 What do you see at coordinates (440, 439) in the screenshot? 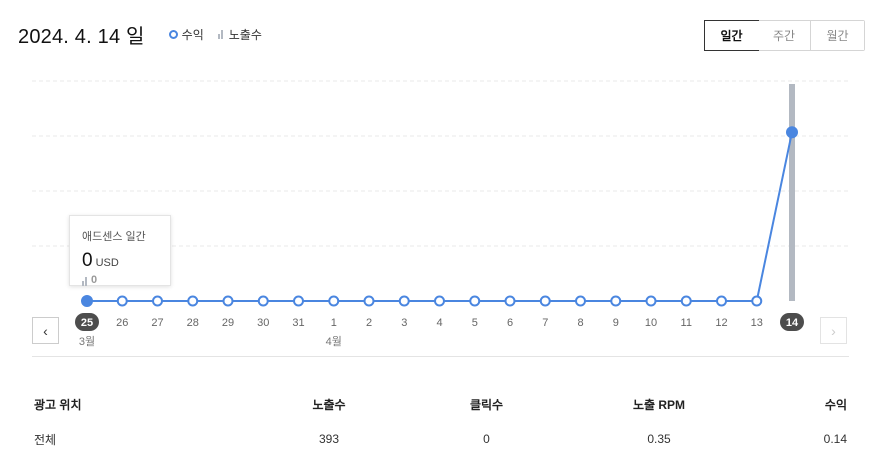
I see `table-row: 전체 393 0 0.35 0.14` at bounding box center [440, 439].